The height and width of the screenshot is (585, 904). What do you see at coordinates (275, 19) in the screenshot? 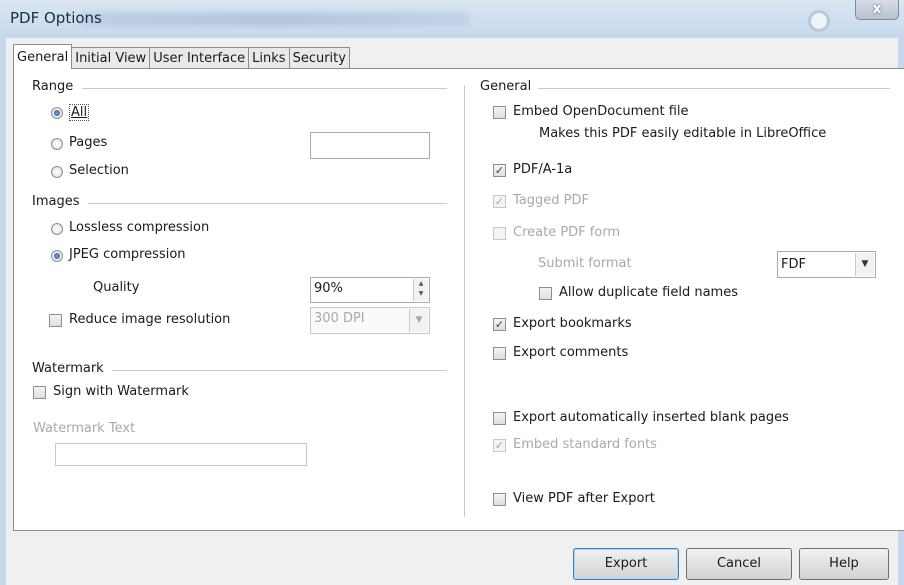
I see `blurred-menu-background` at bounding box center [275, 19].